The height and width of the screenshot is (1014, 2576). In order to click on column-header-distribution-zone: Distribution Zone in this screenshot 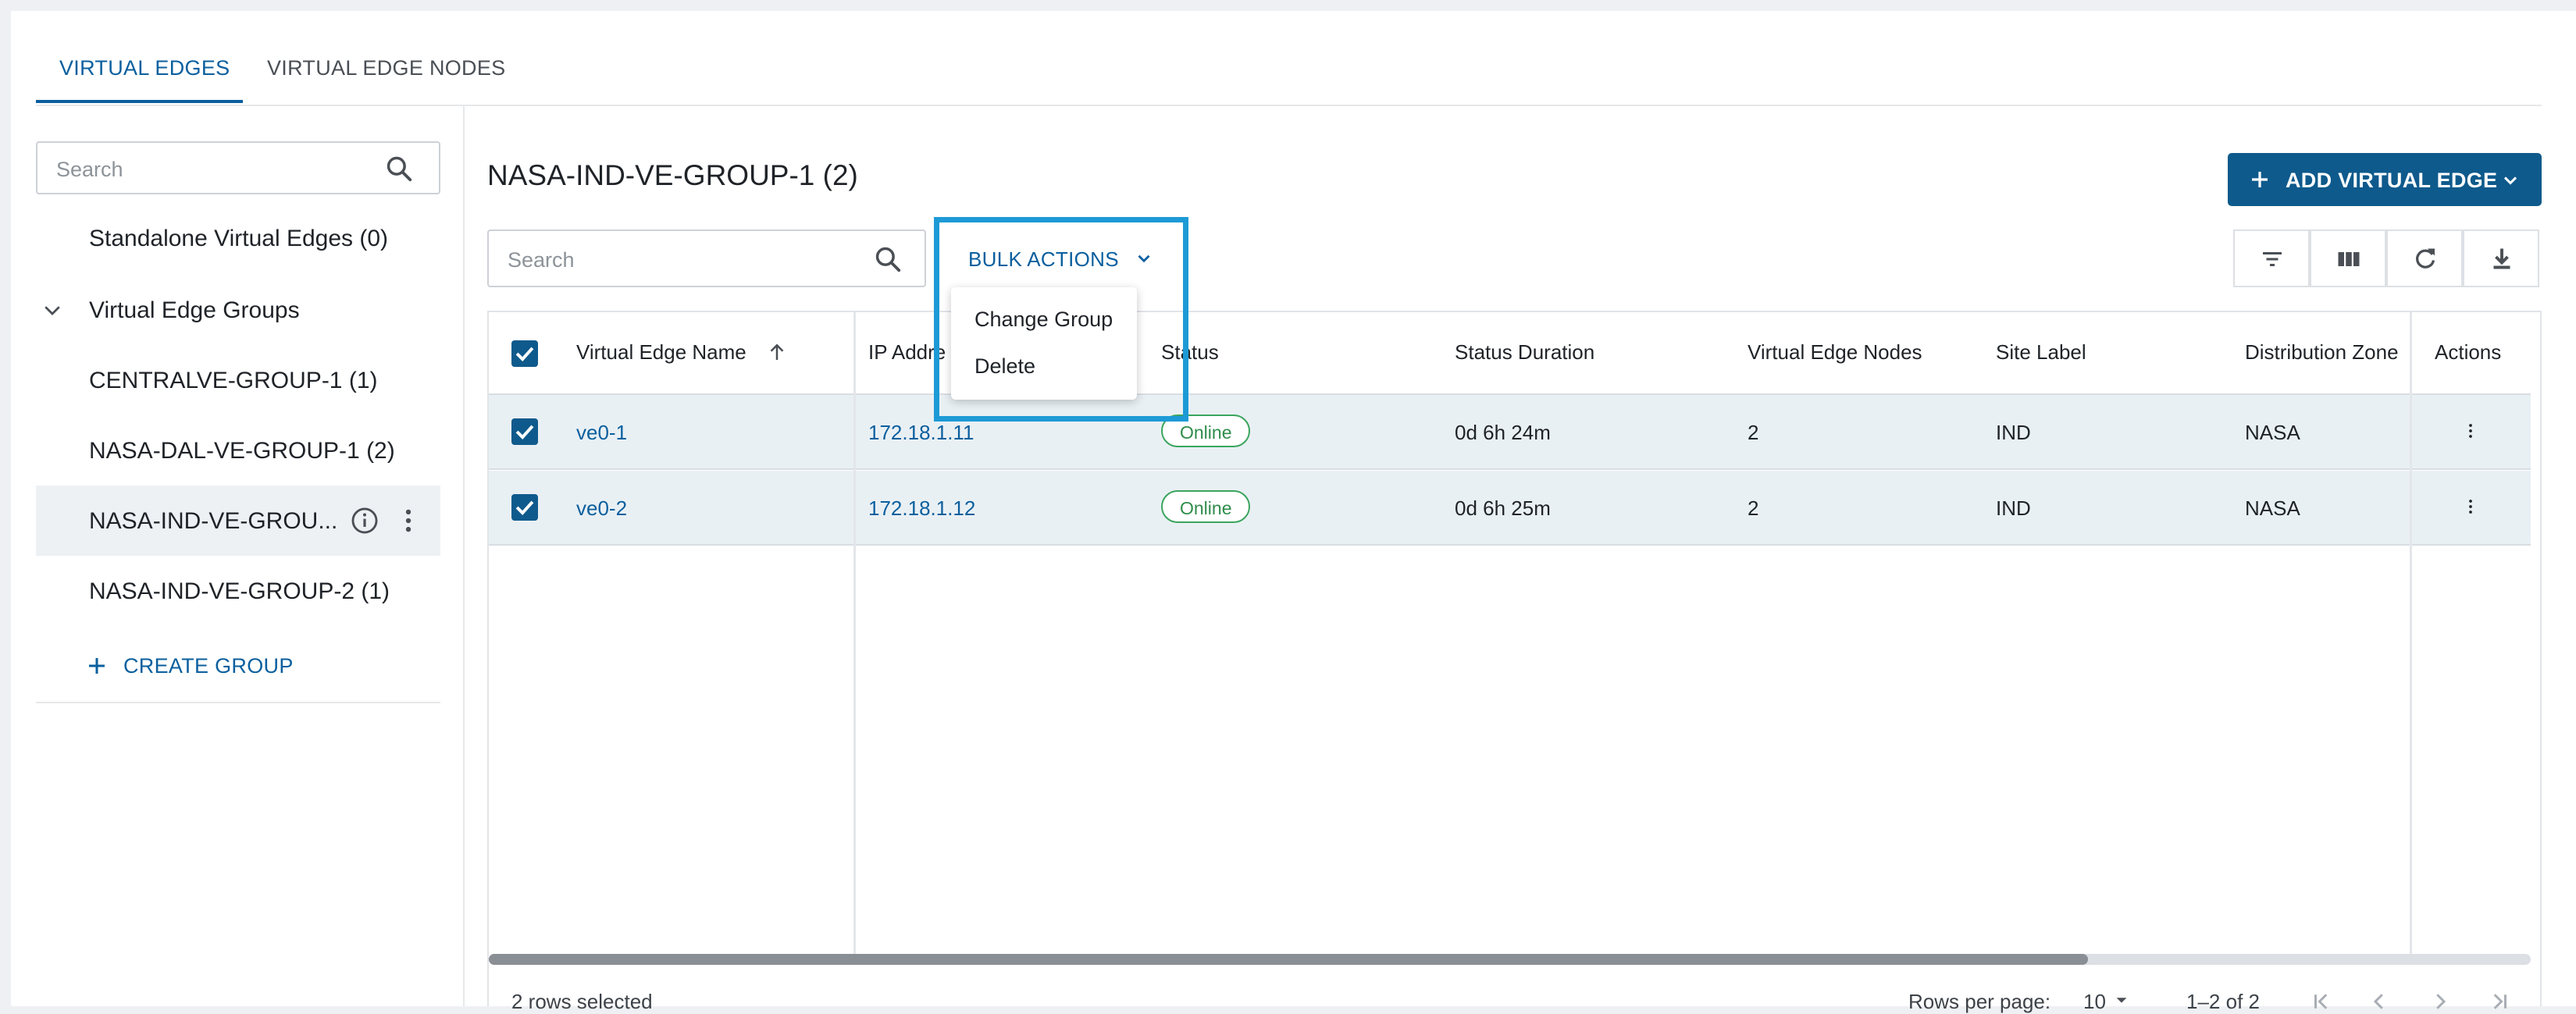, I will do `click(2322, 352)`.